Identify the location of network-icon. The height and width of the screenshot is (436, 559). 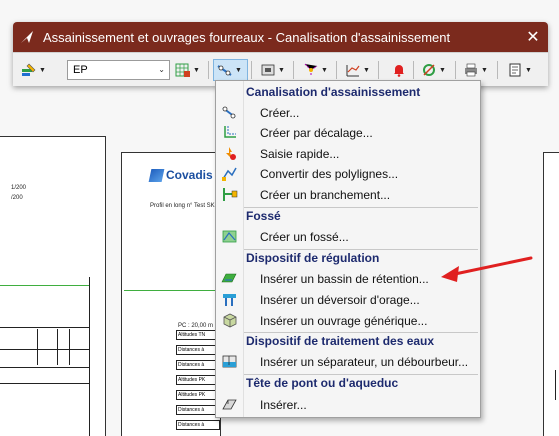
(311, 70).